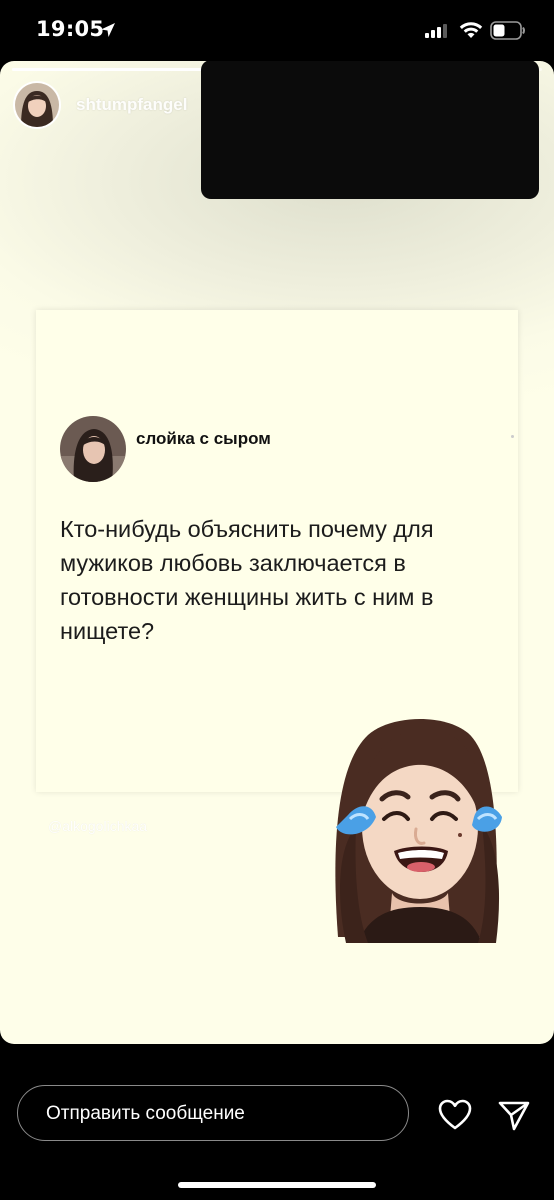 The height and width of the screenshot is (1200, 554). I want to click on black-overlay-box, so click(370, 130).